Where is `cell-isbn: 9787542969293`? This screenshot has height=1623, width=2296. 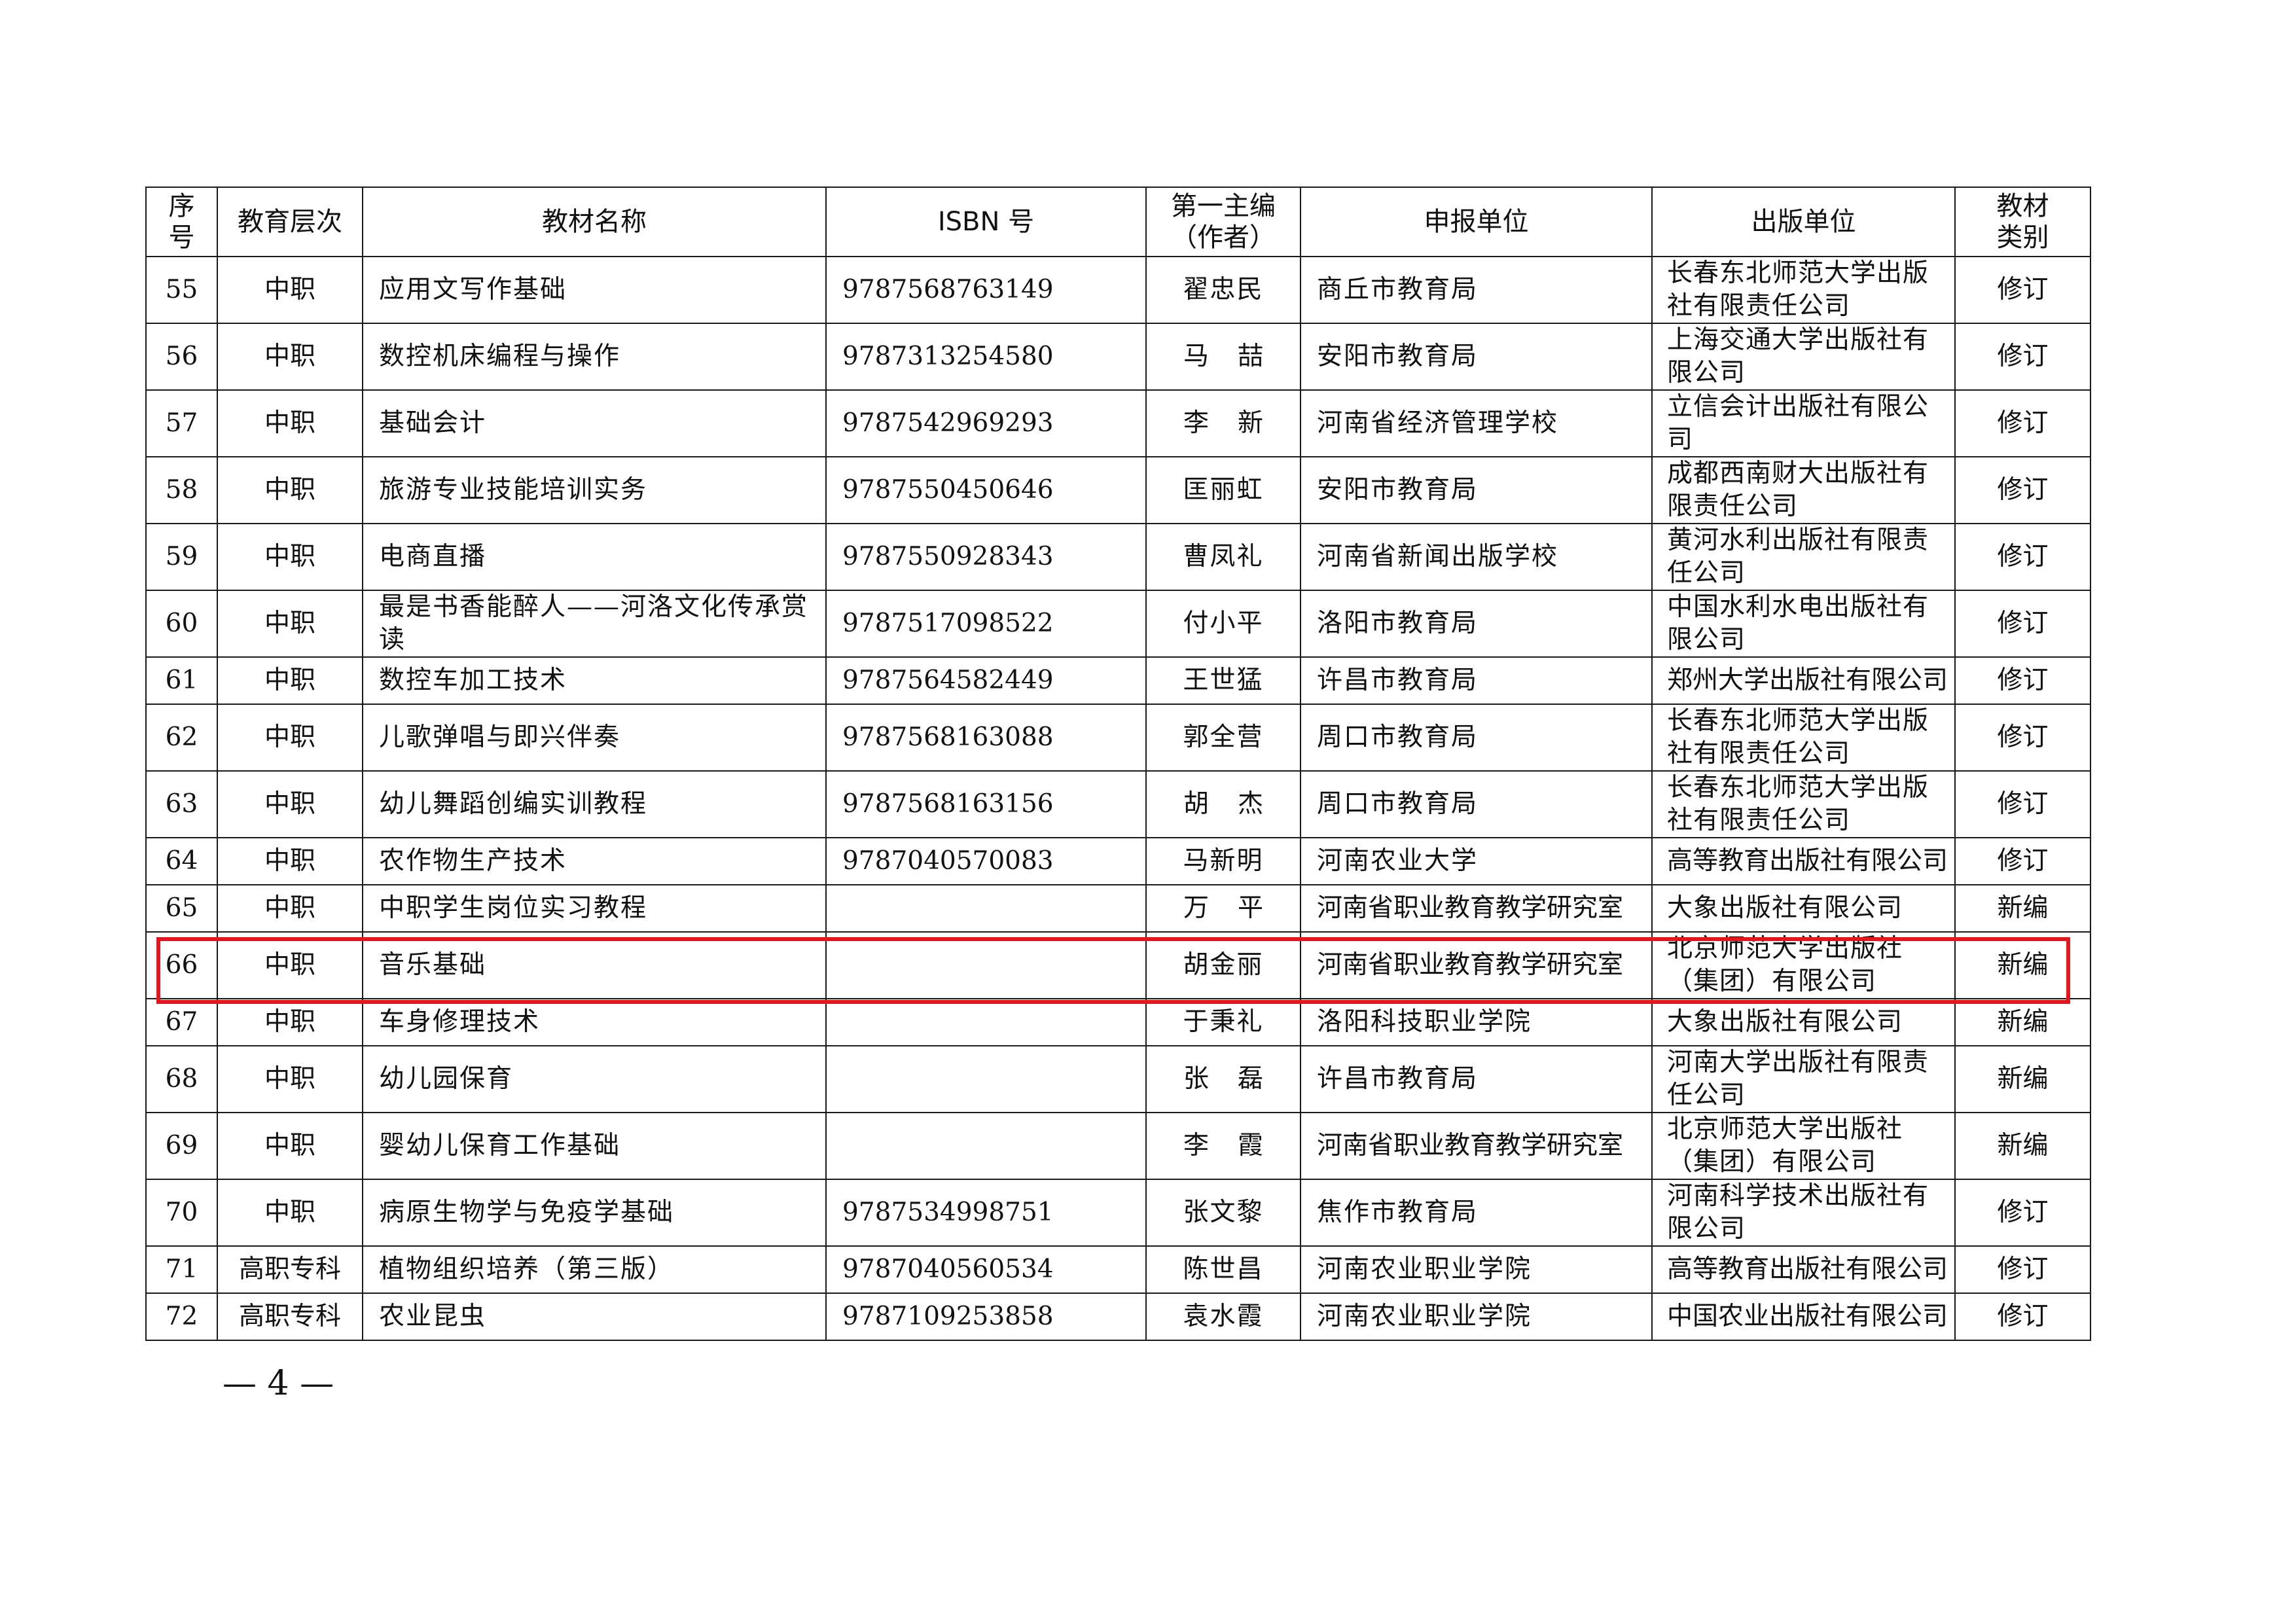
cell-isbn: 9787542969293 is located at coordinates (986, 423).